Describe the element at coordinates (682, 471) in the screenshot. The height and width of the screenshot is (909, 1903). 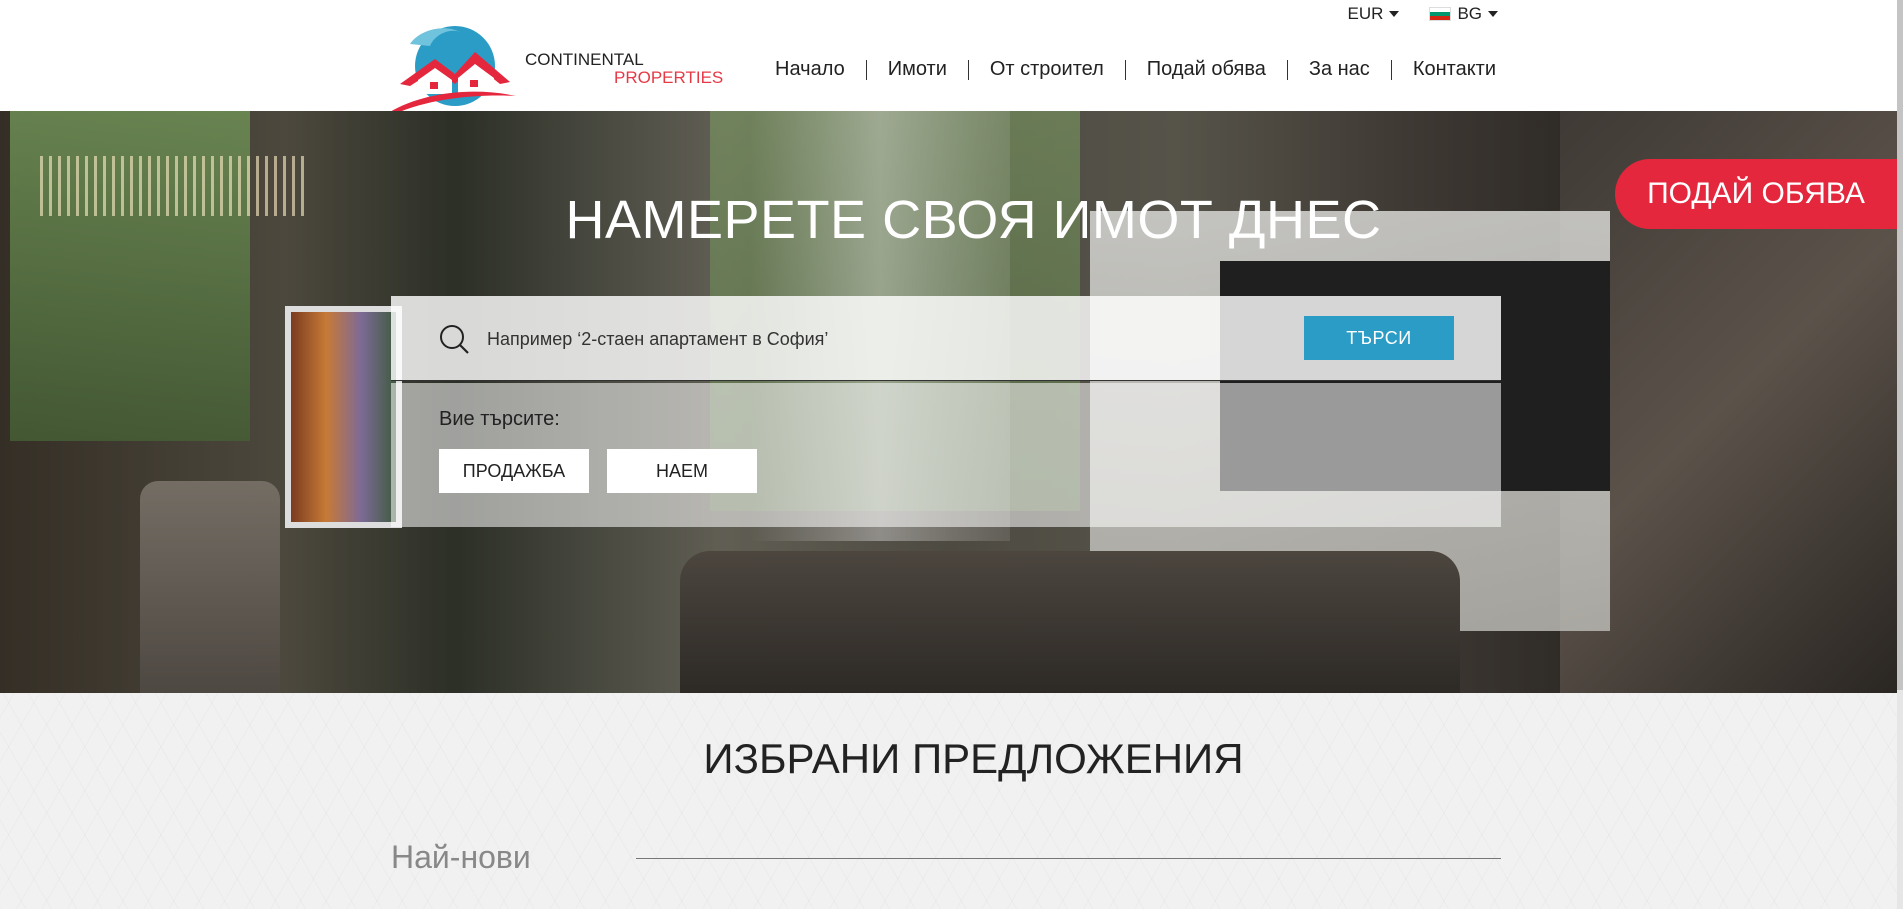
I see `filter-rent-button: НАЕМ` at that location.